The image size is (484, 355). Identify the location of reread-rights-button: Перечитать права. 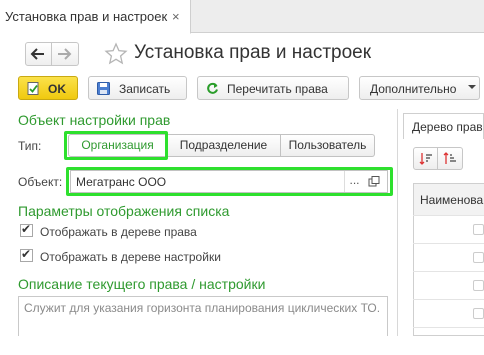
(273, 88).